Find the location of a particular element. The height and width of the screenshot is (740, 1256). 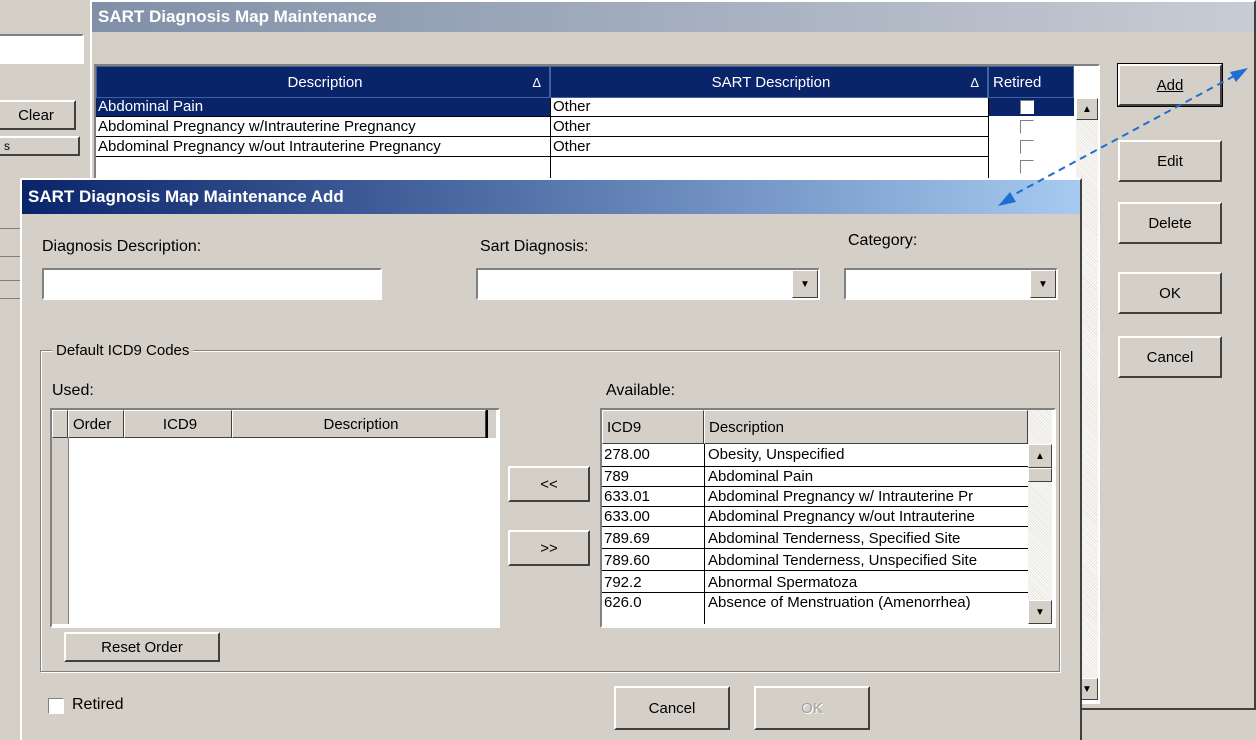

annotation-arrow is located at coordinates (1123, 137).